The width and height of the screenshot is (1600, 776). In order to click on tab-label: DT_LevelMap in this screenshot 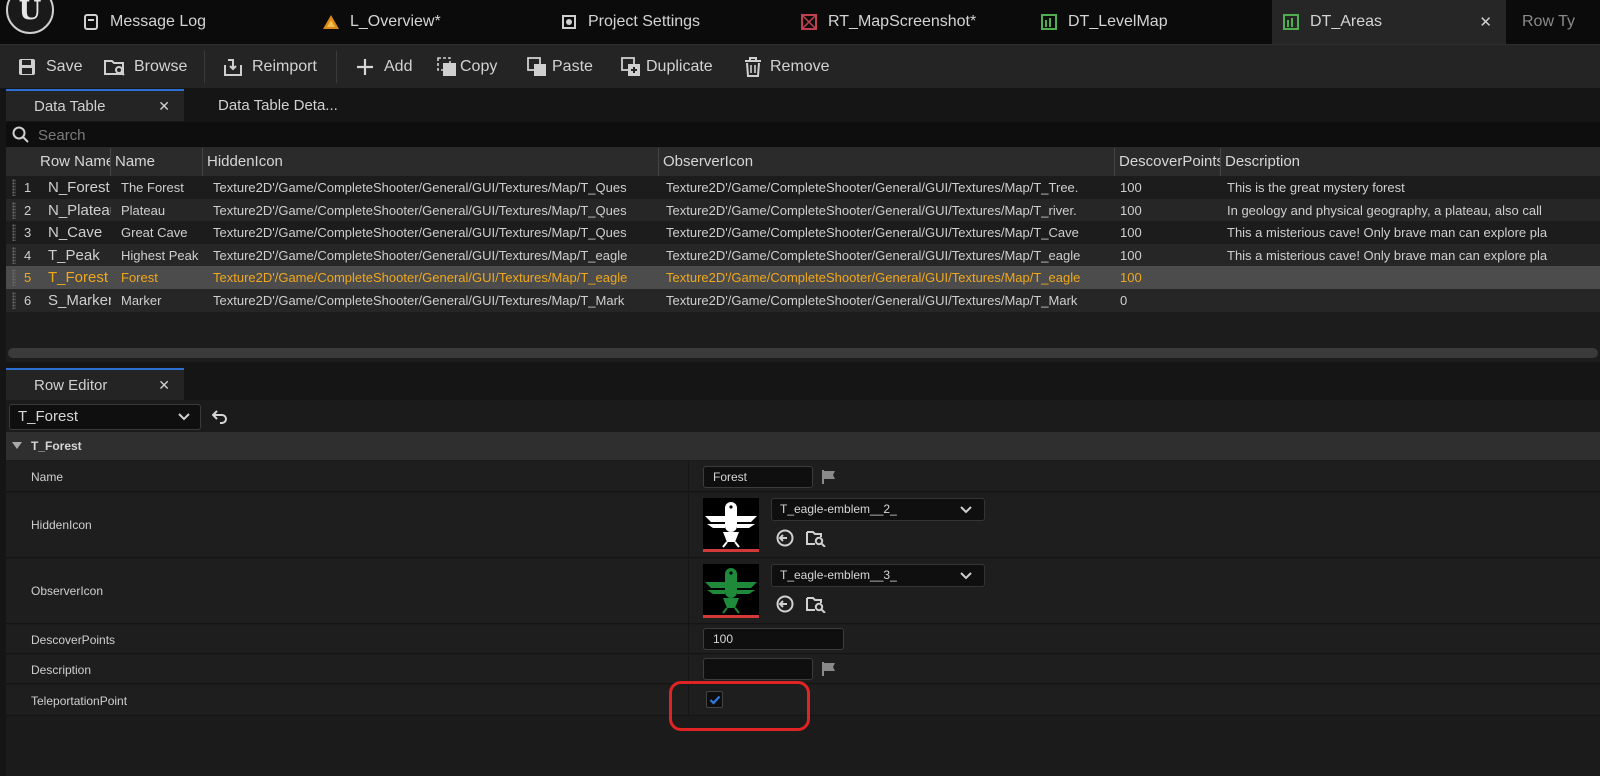, I will do `click(1118, 21)`.